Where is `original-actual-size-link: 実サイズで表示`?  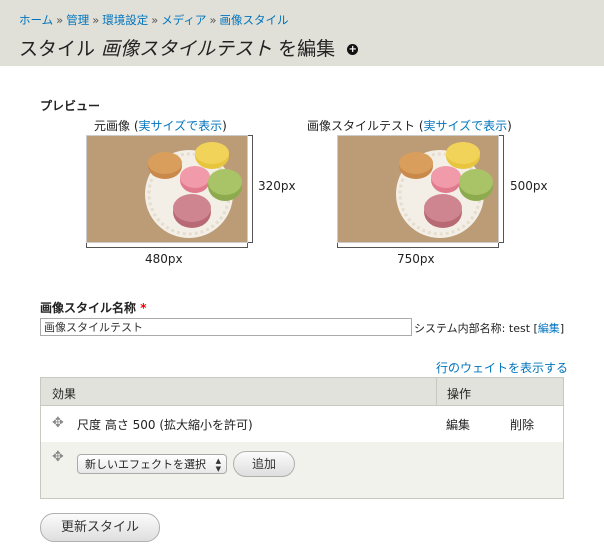
original-actual-size-link: 実サイズで表示 is located at coordinates (181, 126).